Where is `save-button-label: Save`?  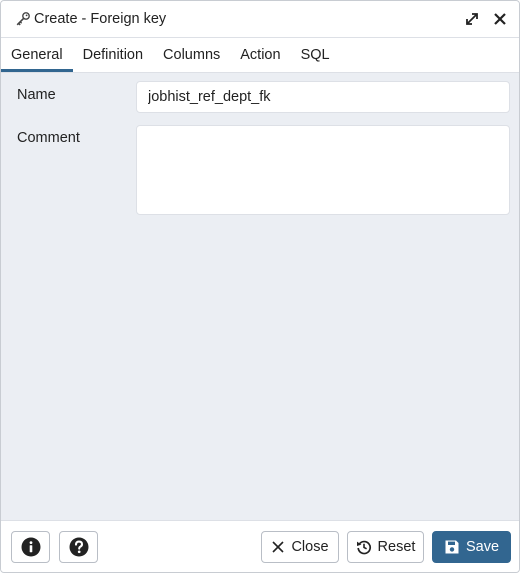 save-button-label: Save is located at coordinates (482, 547).